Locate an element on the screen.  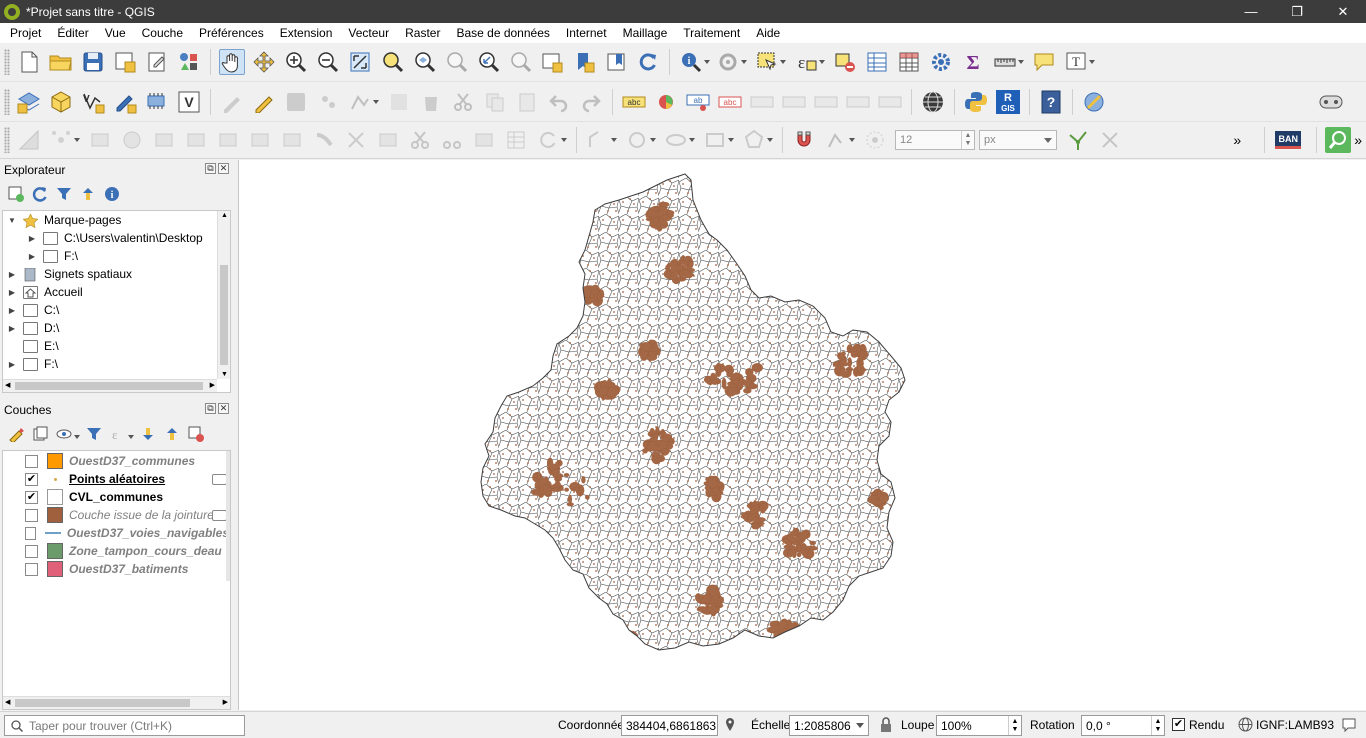
menu-vue: Vue is located at coordinates (115, 33).